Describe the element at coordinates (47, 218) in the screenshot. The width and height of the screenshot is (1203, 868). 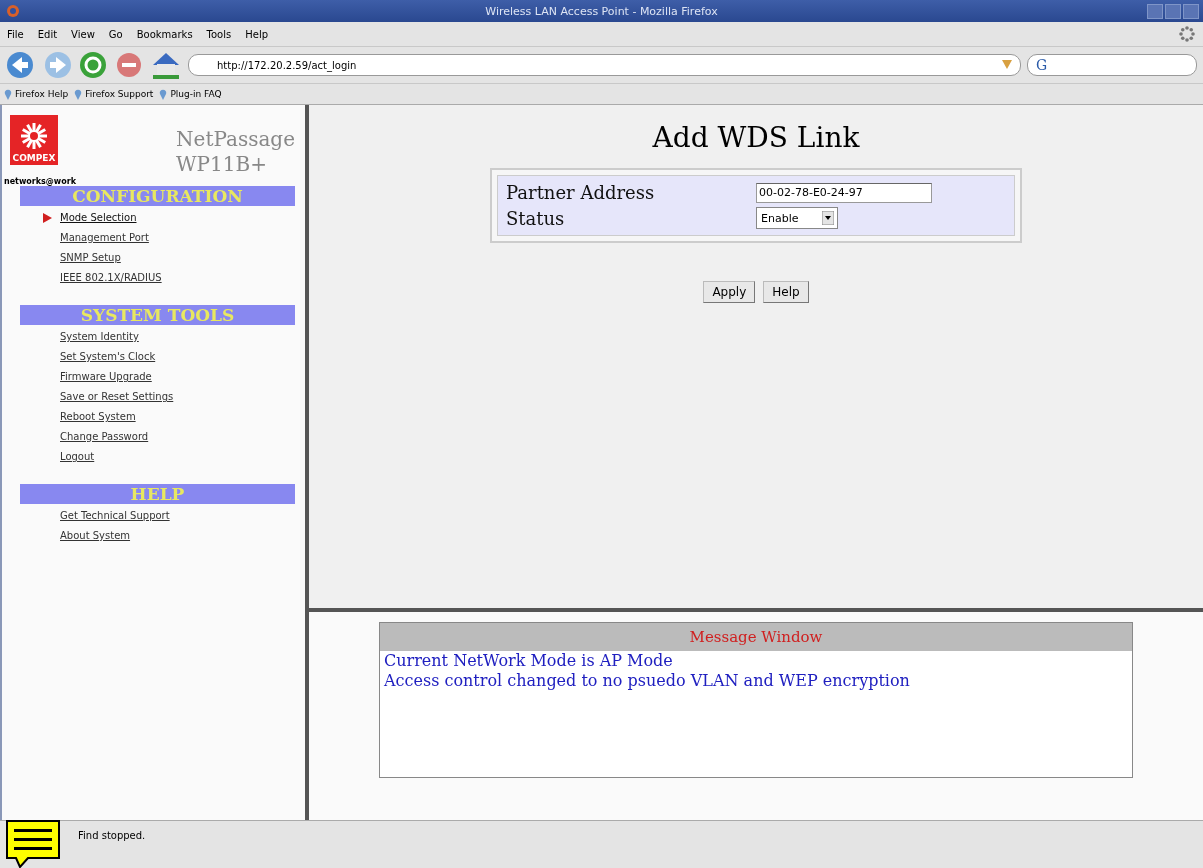
I see `pointer-icon` at that location.